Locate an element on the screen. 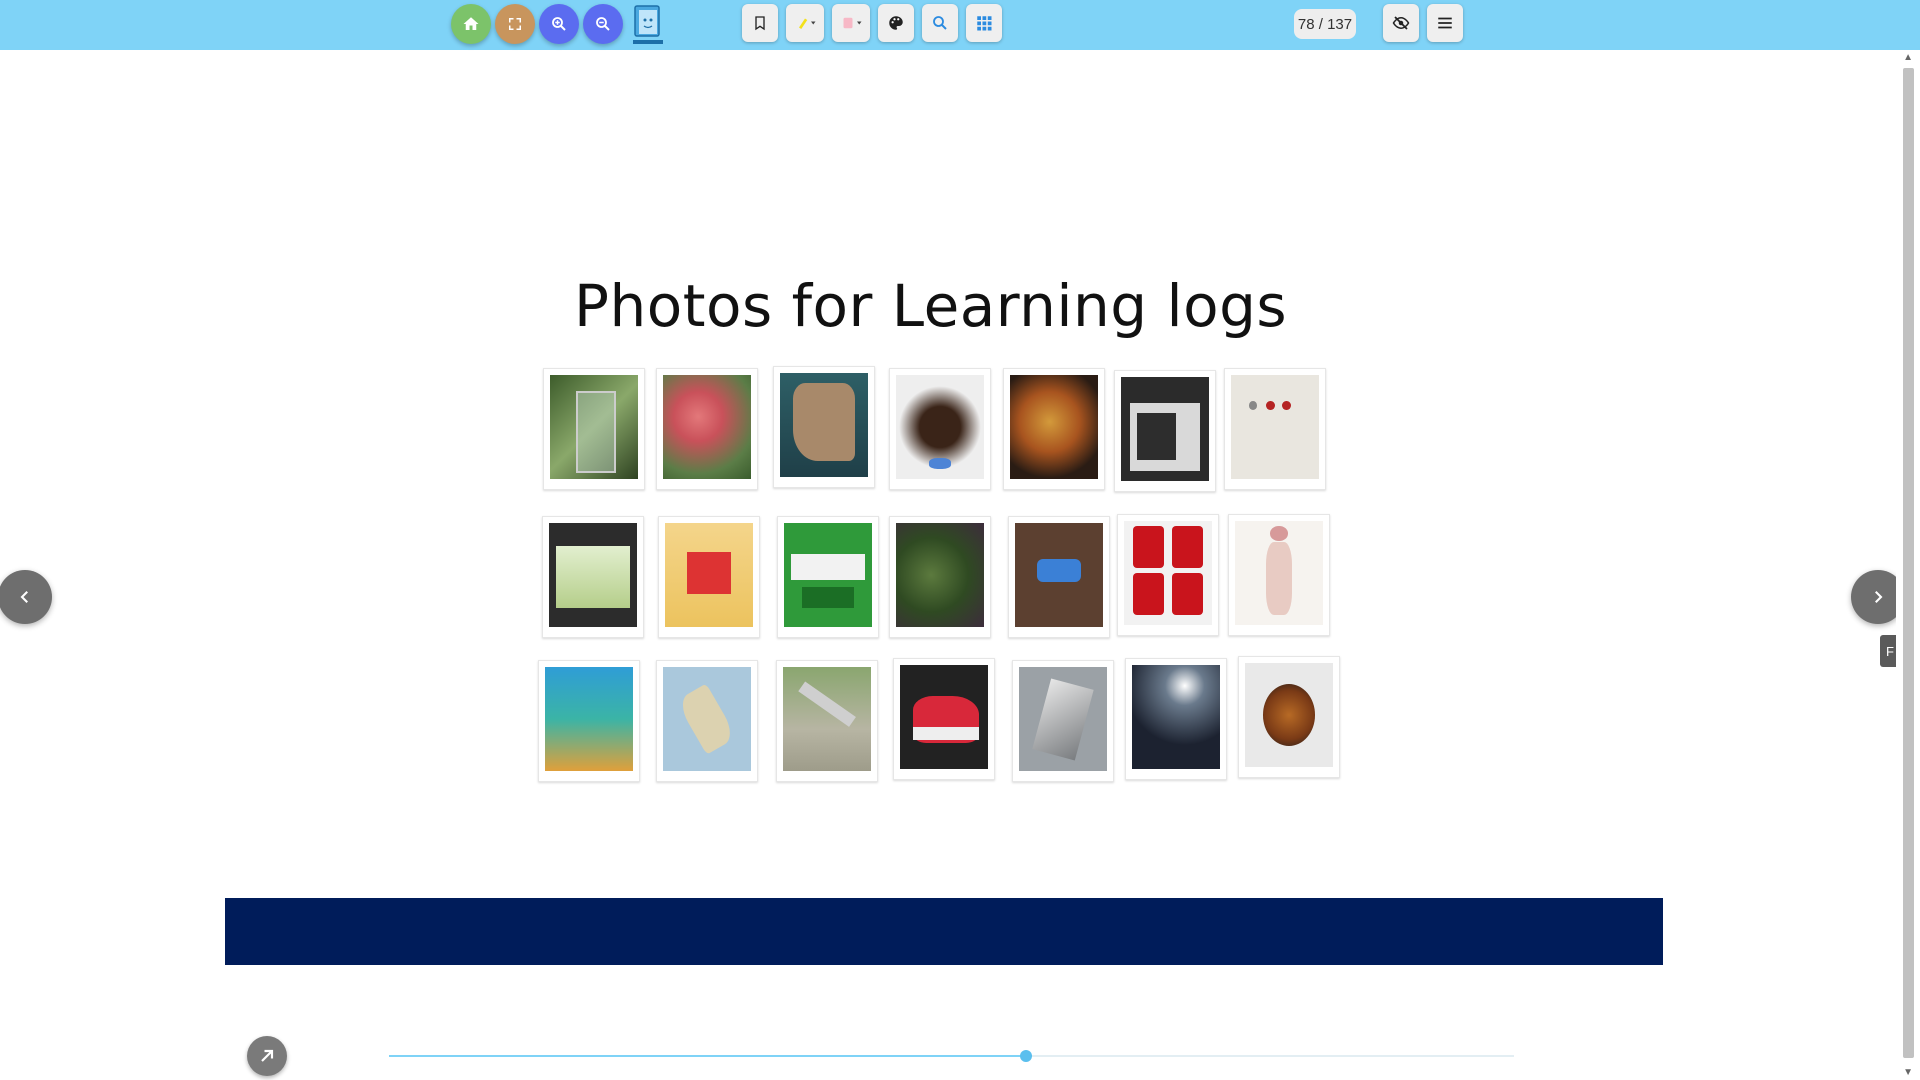  zoom-out-icon is located at coordinates (603, 24).